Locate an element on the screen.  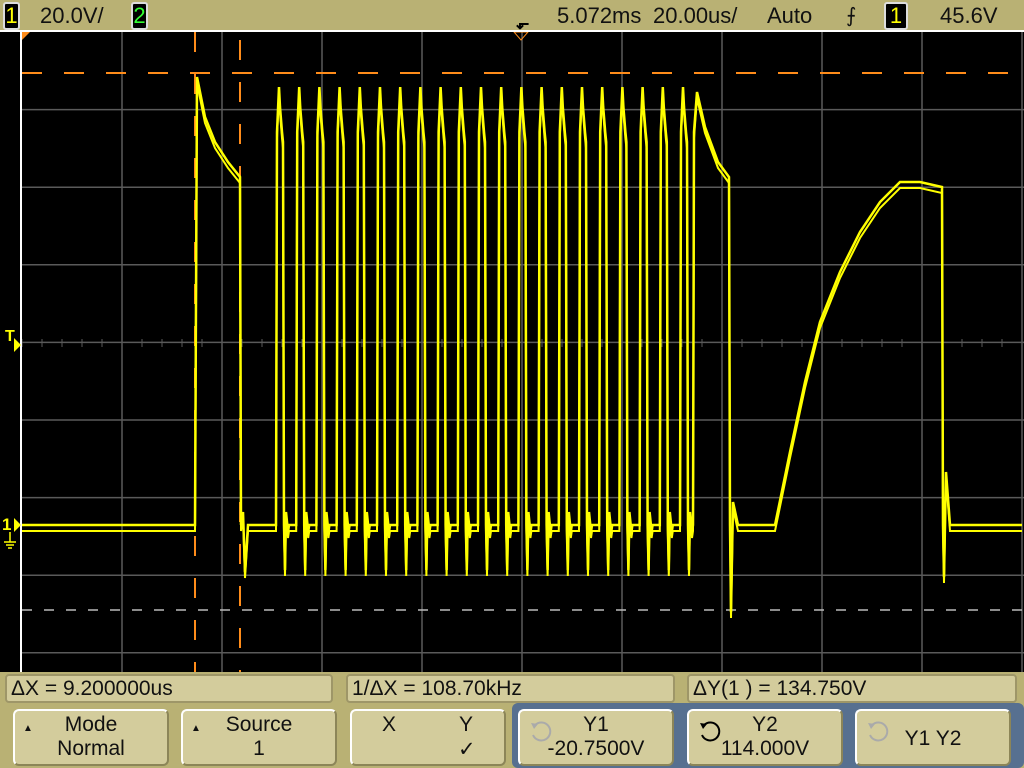
trigger-level-marker: T is located at coordinates (10, 336).